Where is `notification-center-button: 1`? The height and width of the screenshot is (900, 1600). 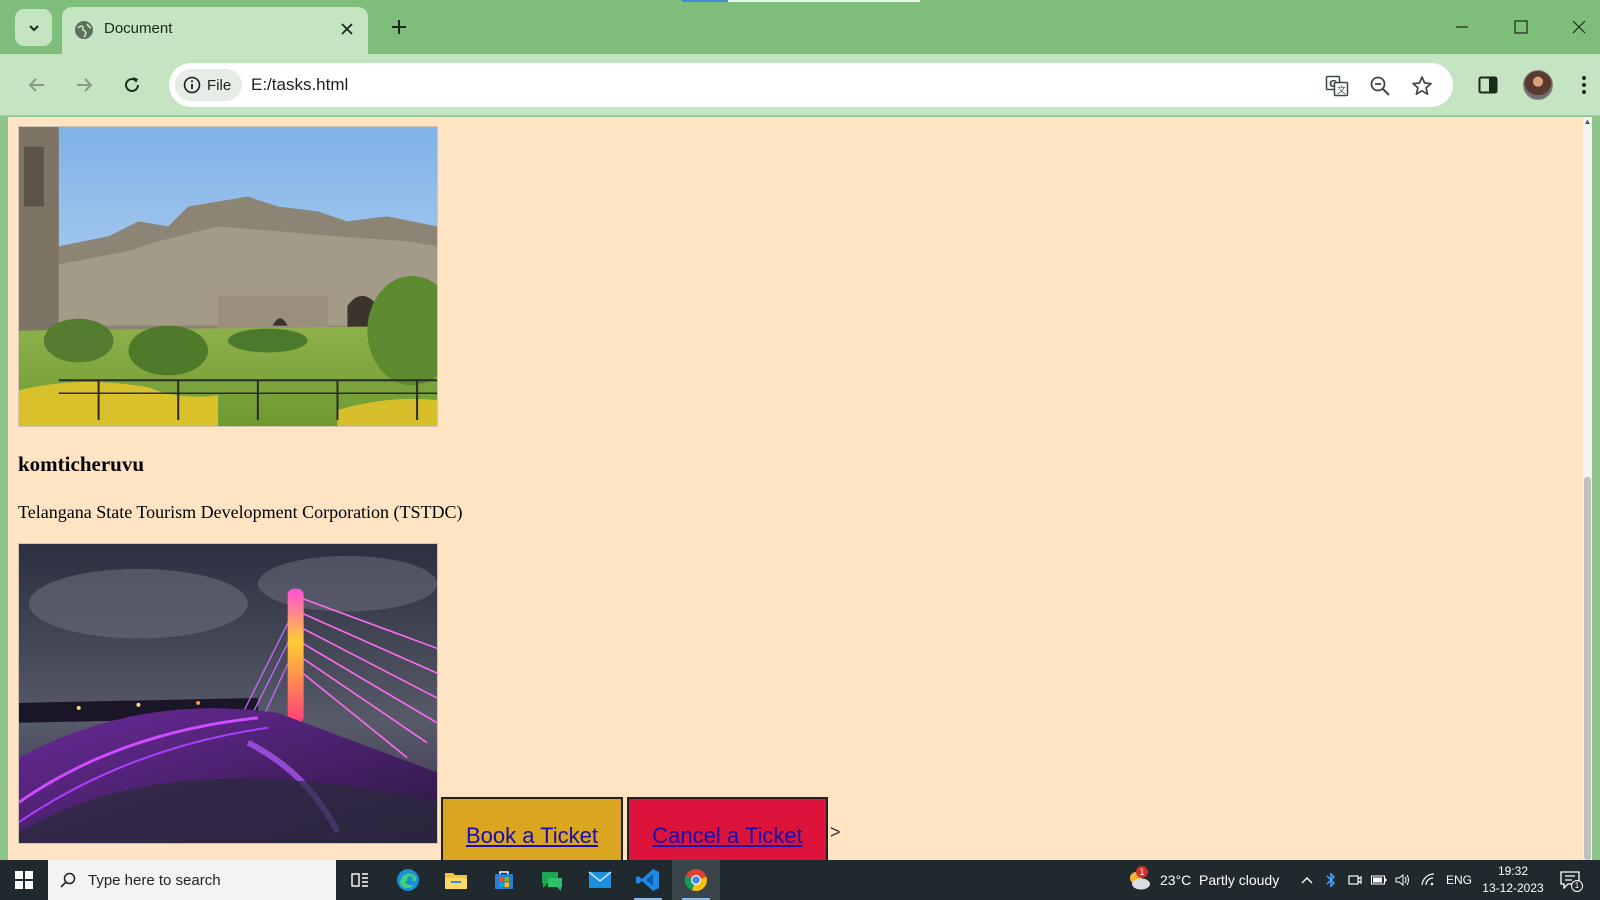 notification-center-button: 1 is located at coordinates (1570, 881).